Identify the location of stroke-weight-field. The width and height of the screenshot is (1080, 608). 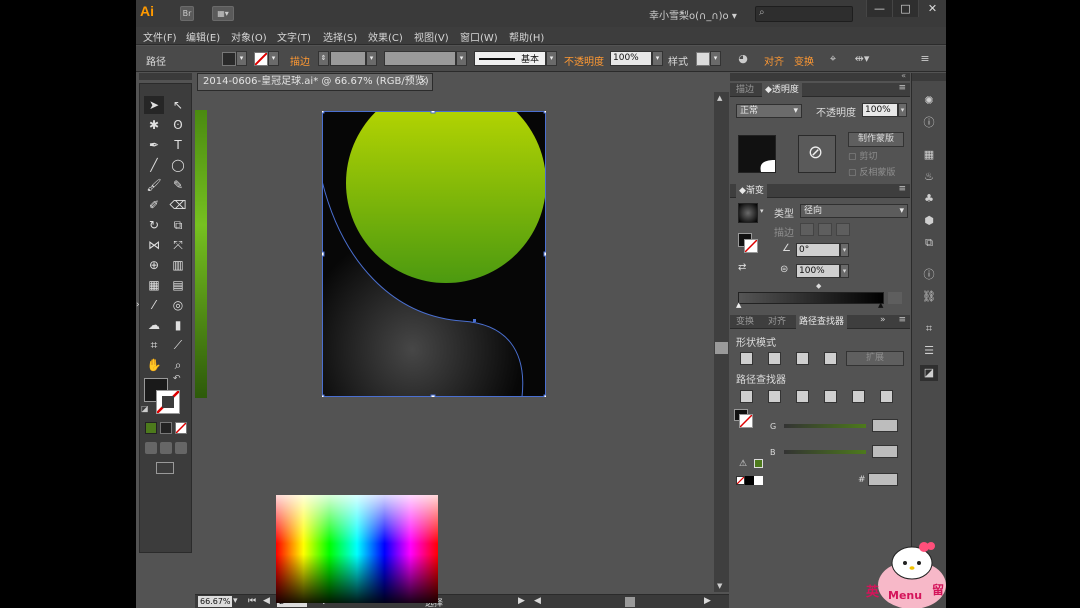
(348, 58).